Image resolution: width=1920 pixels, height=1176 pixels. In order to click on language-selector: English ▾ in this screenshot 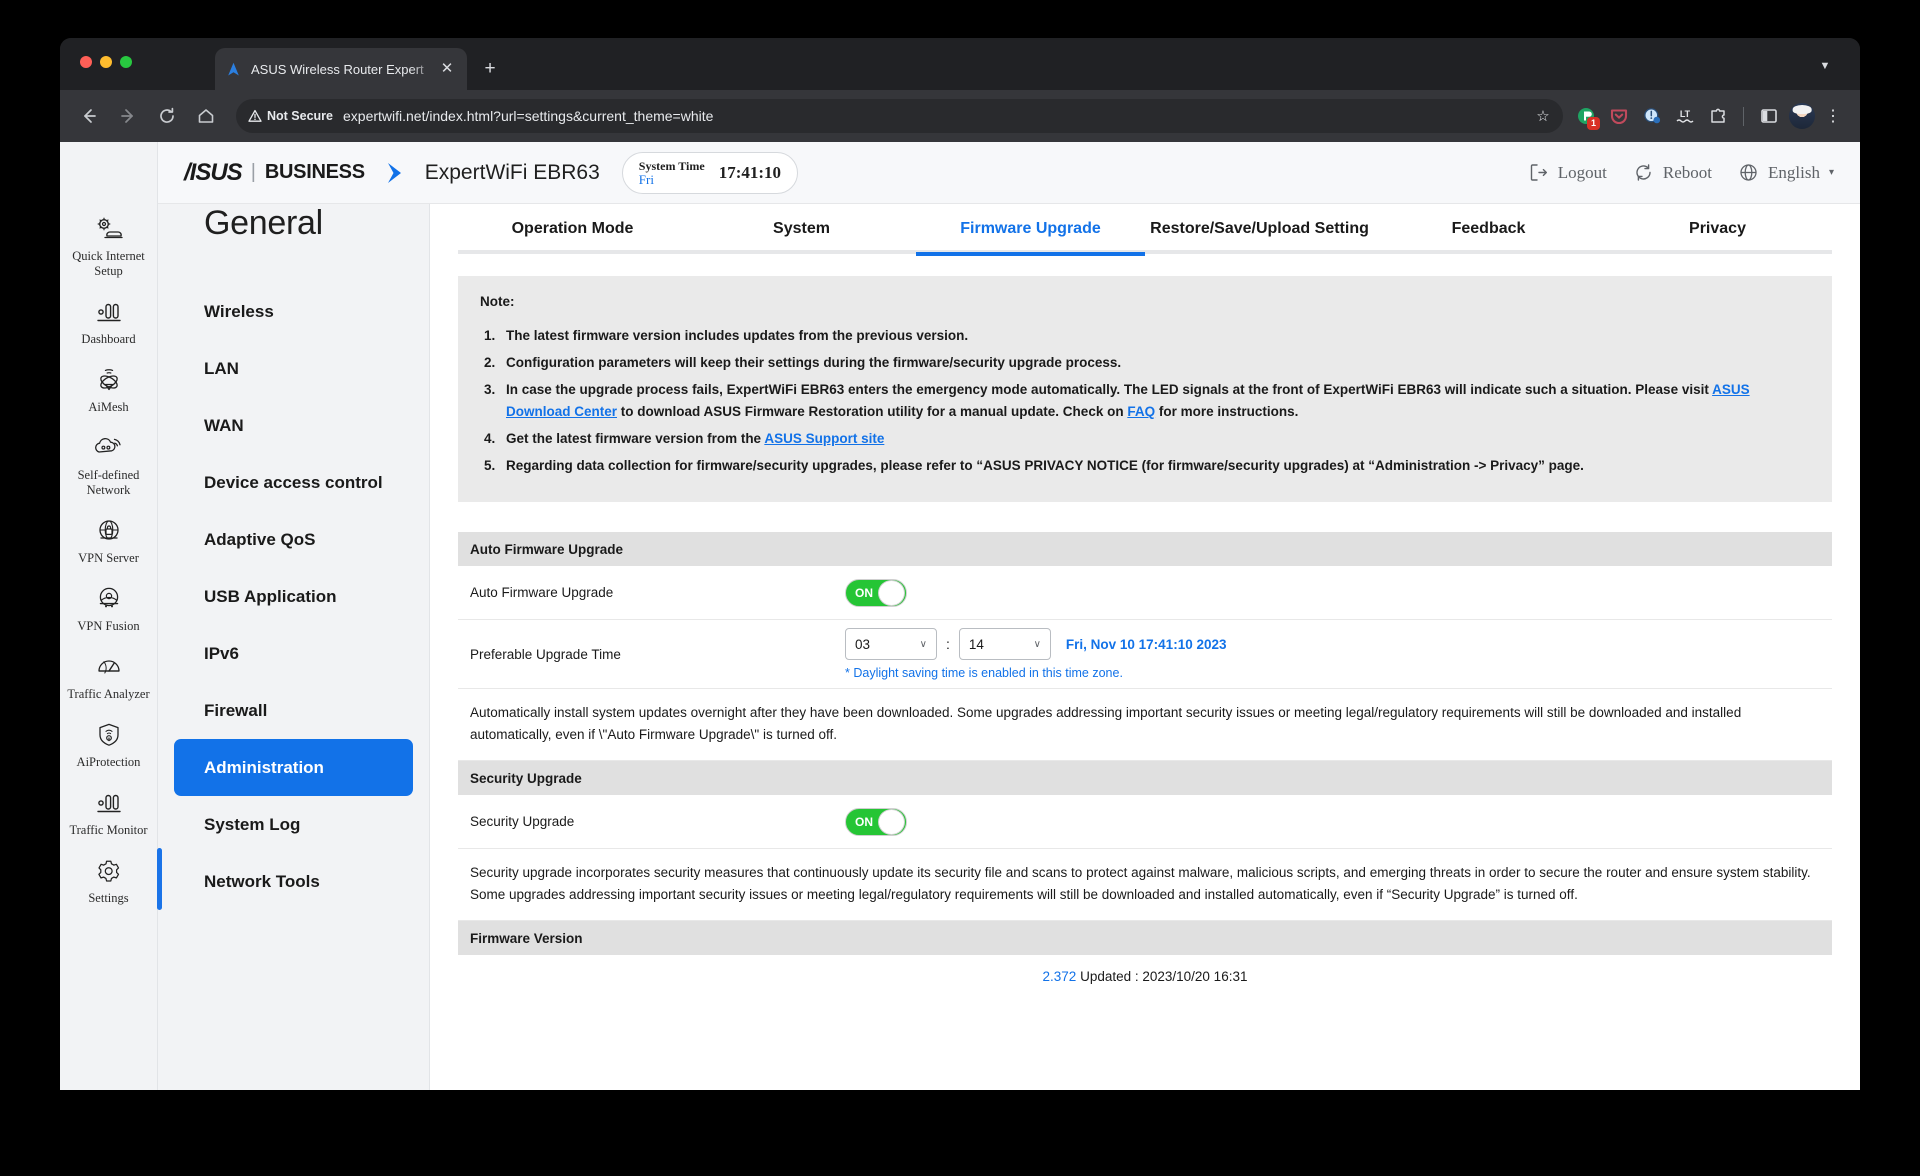, I will do `click(1786, 172)`.